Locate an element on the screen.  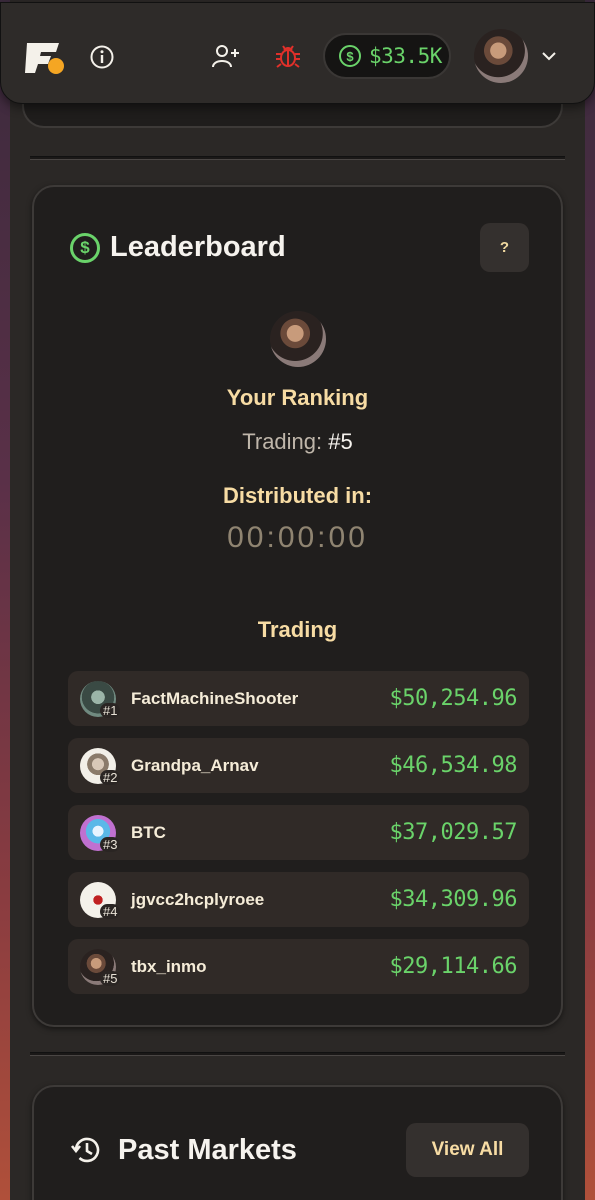
rank-badge: #5 is located at coordinates (110, 978).